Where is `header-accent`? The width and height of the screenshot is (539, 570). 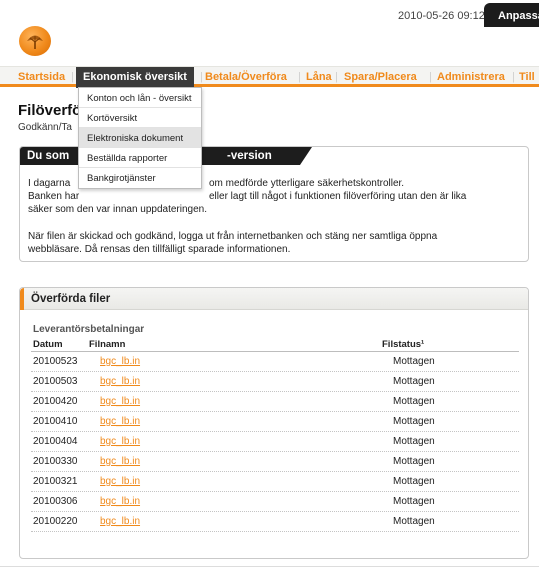 header-accent is located at coordinates (22, 299).